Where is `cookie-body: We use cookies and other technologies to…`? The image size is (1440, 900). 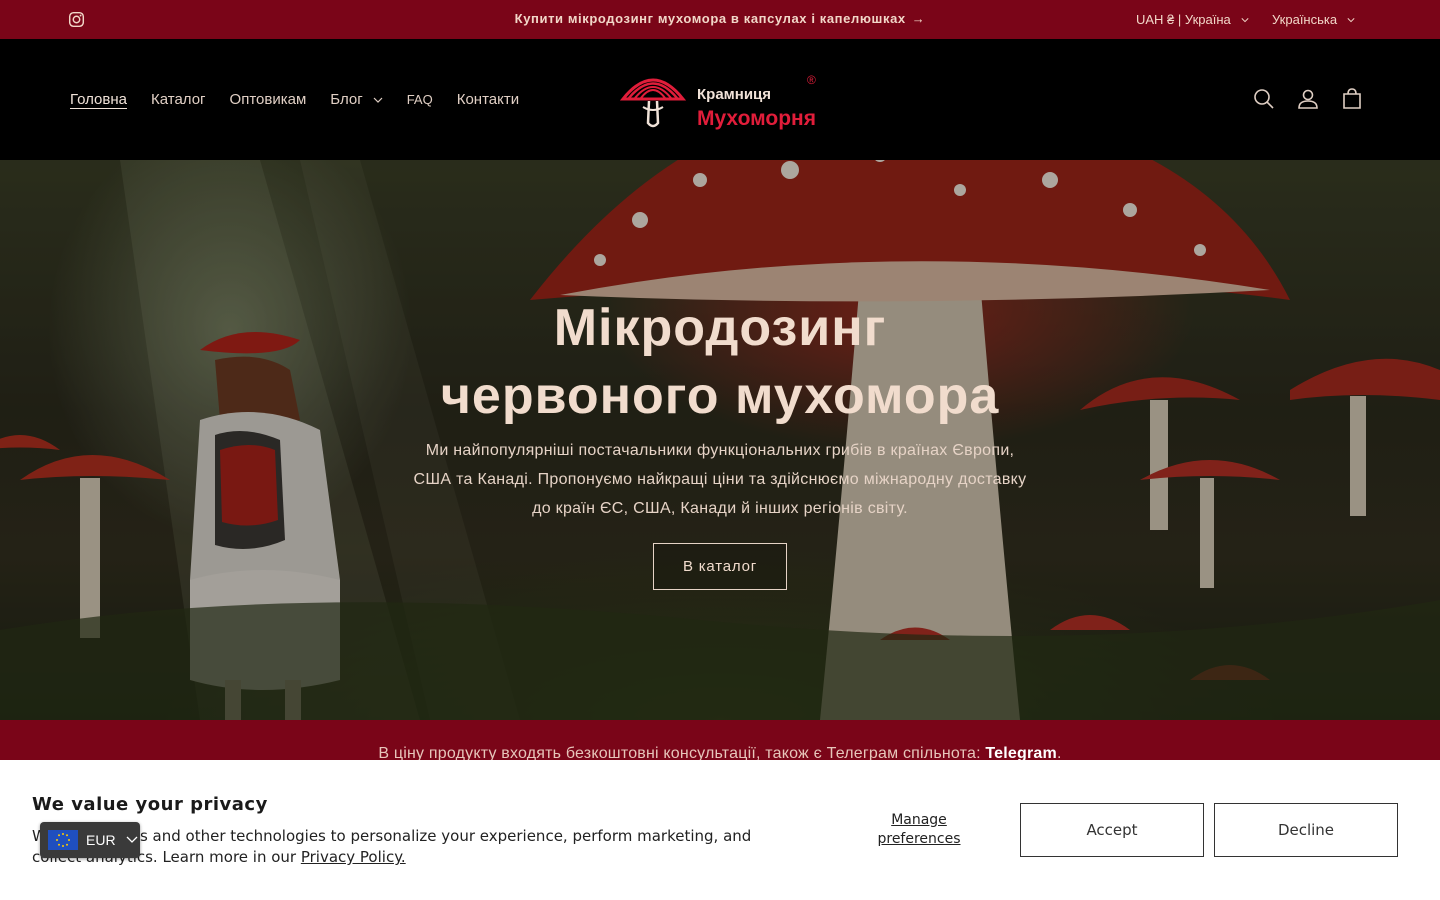 cookie-body: We use cookies and other technologies to… is located at coordinates (392, 847).